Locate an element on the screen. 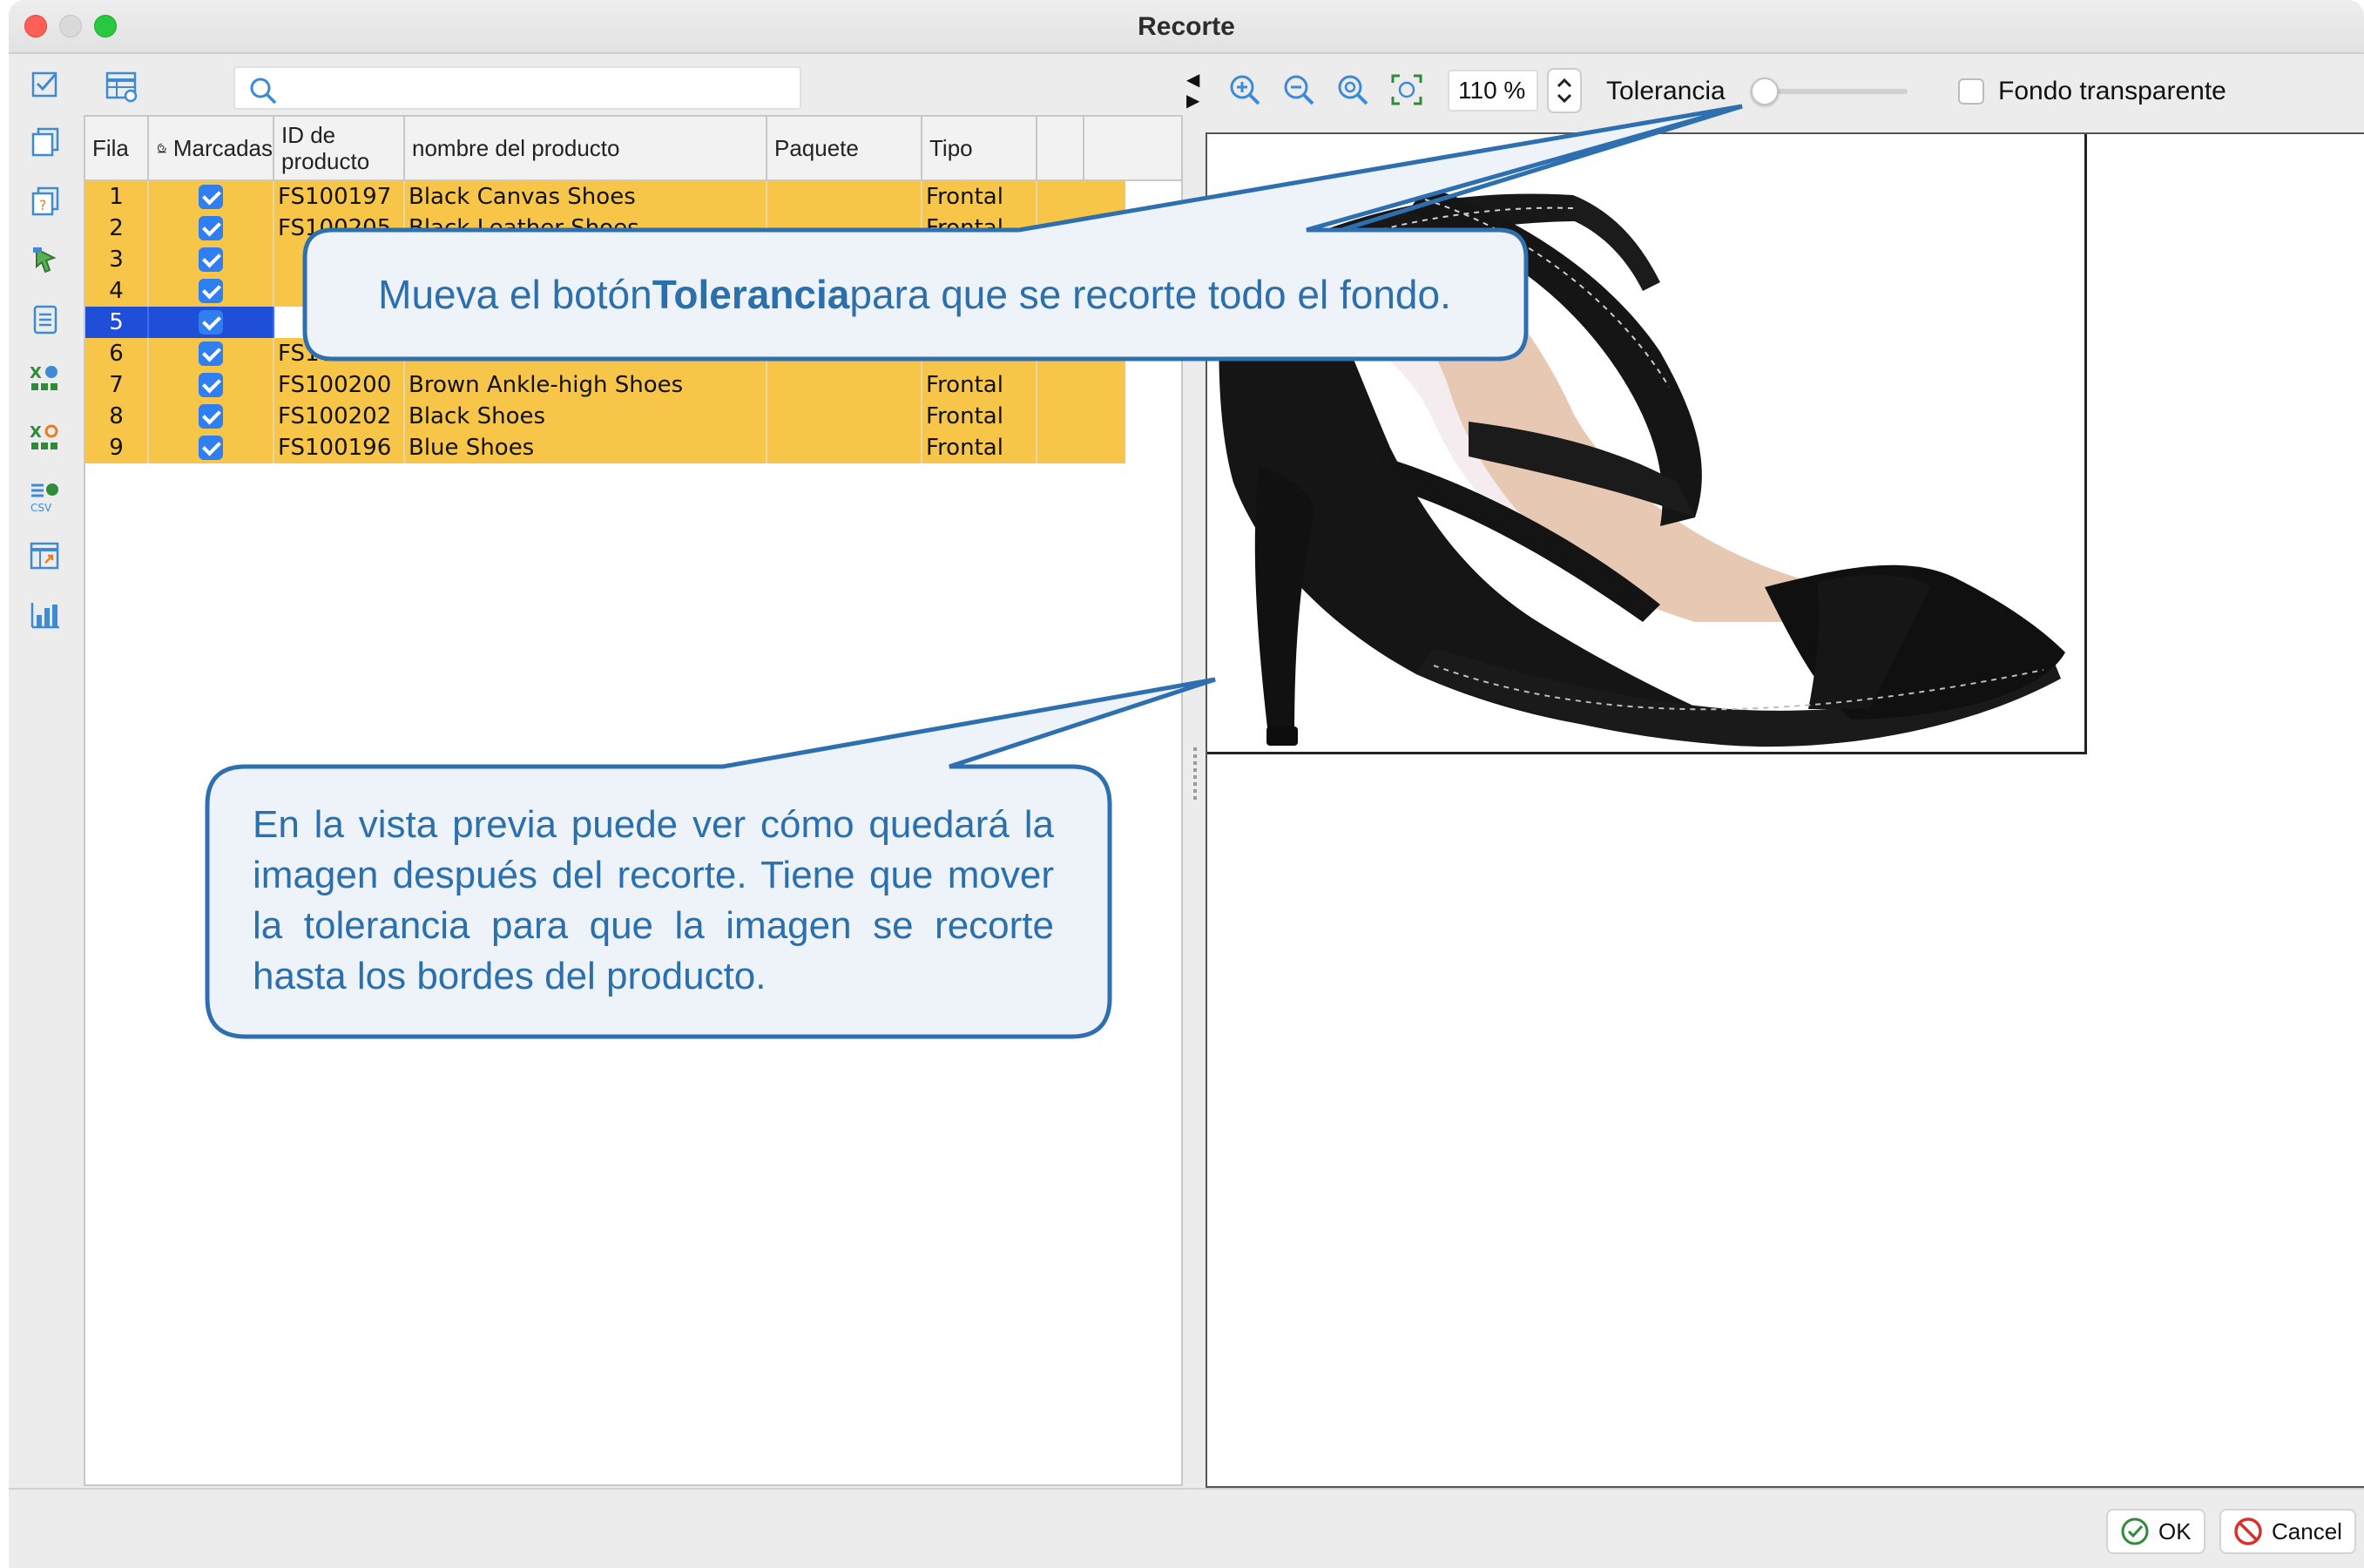 The width and height of the screenshot is (2364, 1568). cell-fila: 9 is located at coordinates (117, 447).